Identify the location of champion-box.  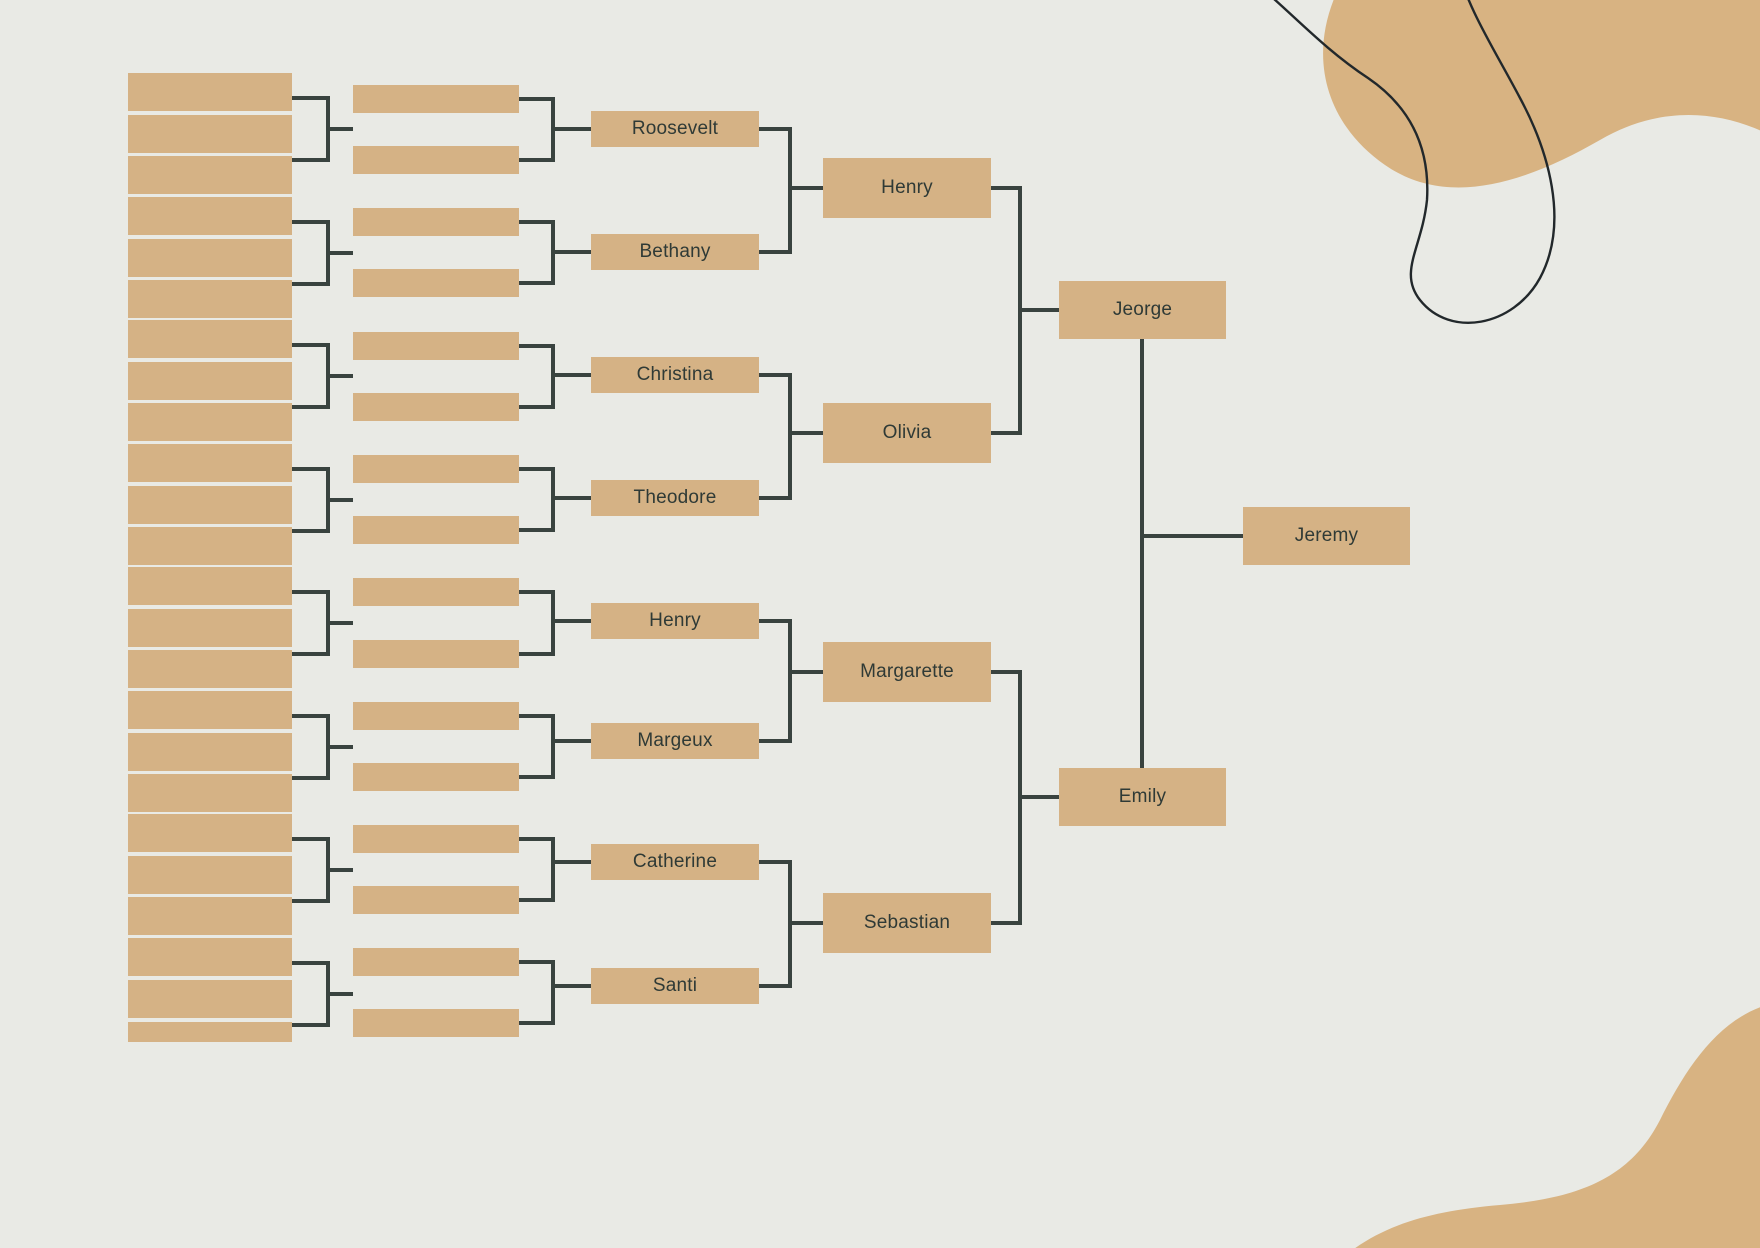
(1326, 536).